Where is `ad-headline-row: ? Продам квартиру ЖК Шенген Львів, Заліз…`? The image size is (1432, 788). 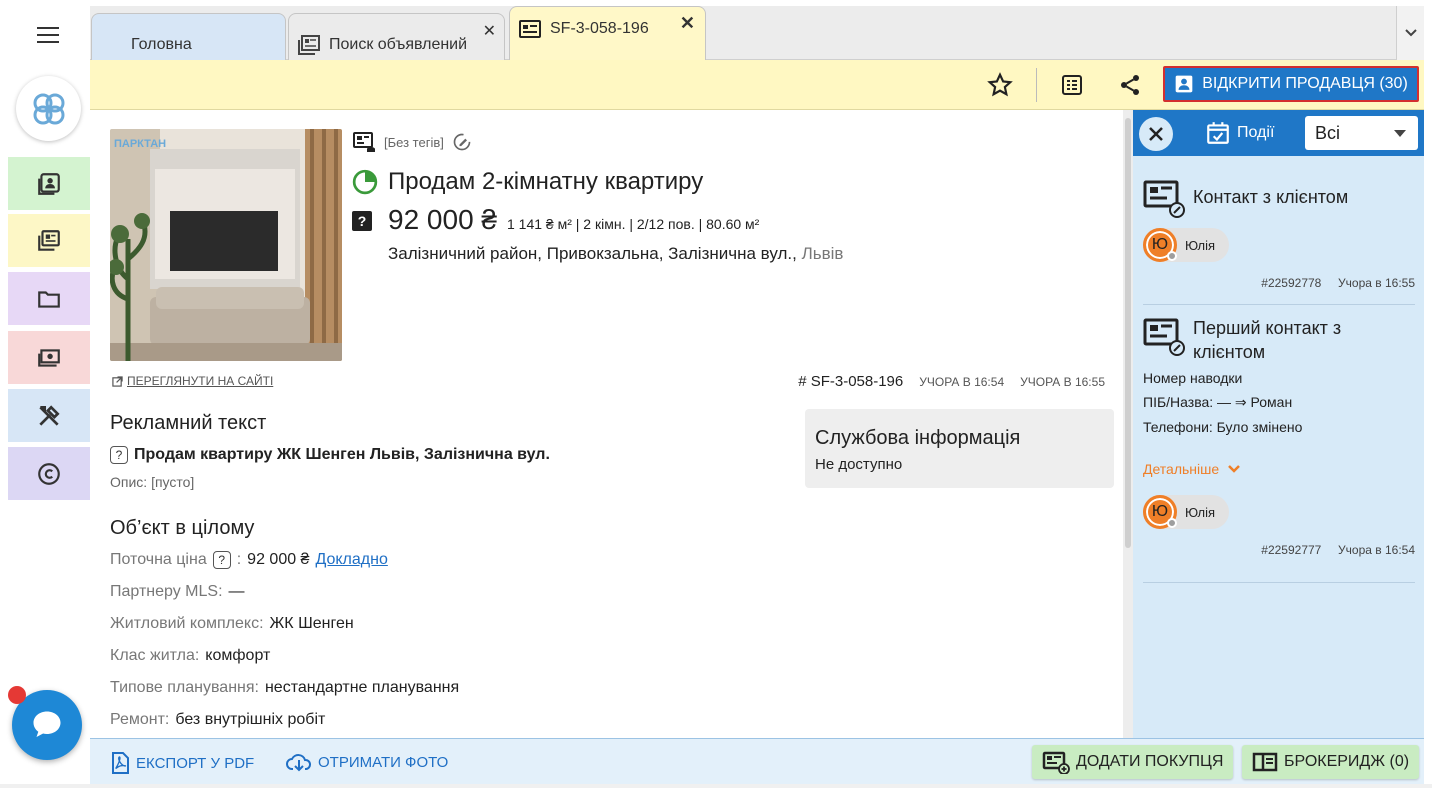
ad-headline-row: ? Продам квартиру ЖК Шенген Львів, Заліз… is located at coordinates (330, 455).